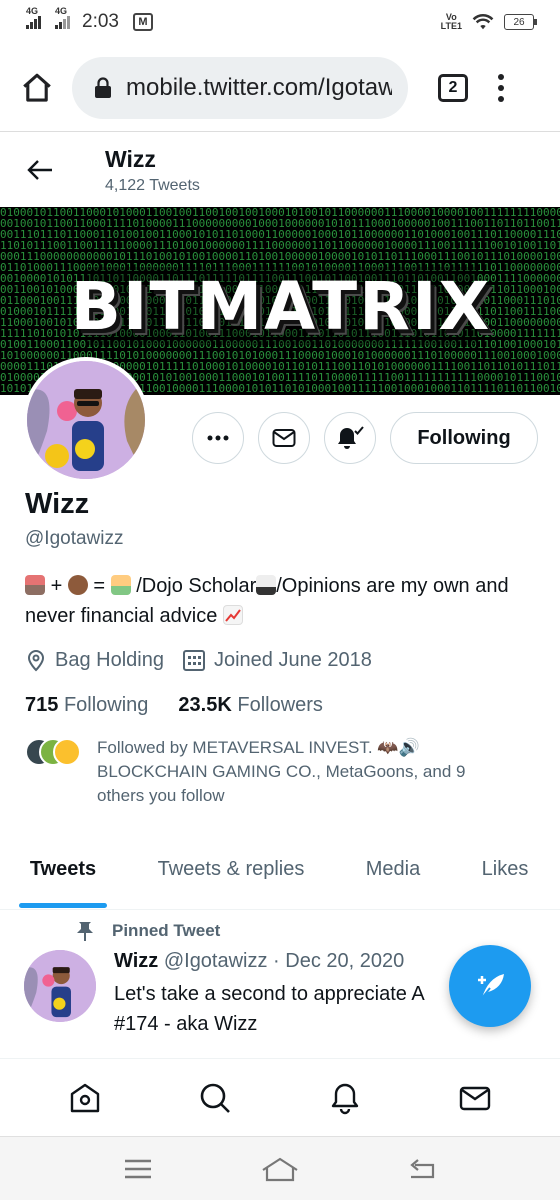 The width and height of the screenshot is (560, 1200). Describe the element at coordinates (94, 660) in the screenshot. I see `location: Bag Holding` at that location.